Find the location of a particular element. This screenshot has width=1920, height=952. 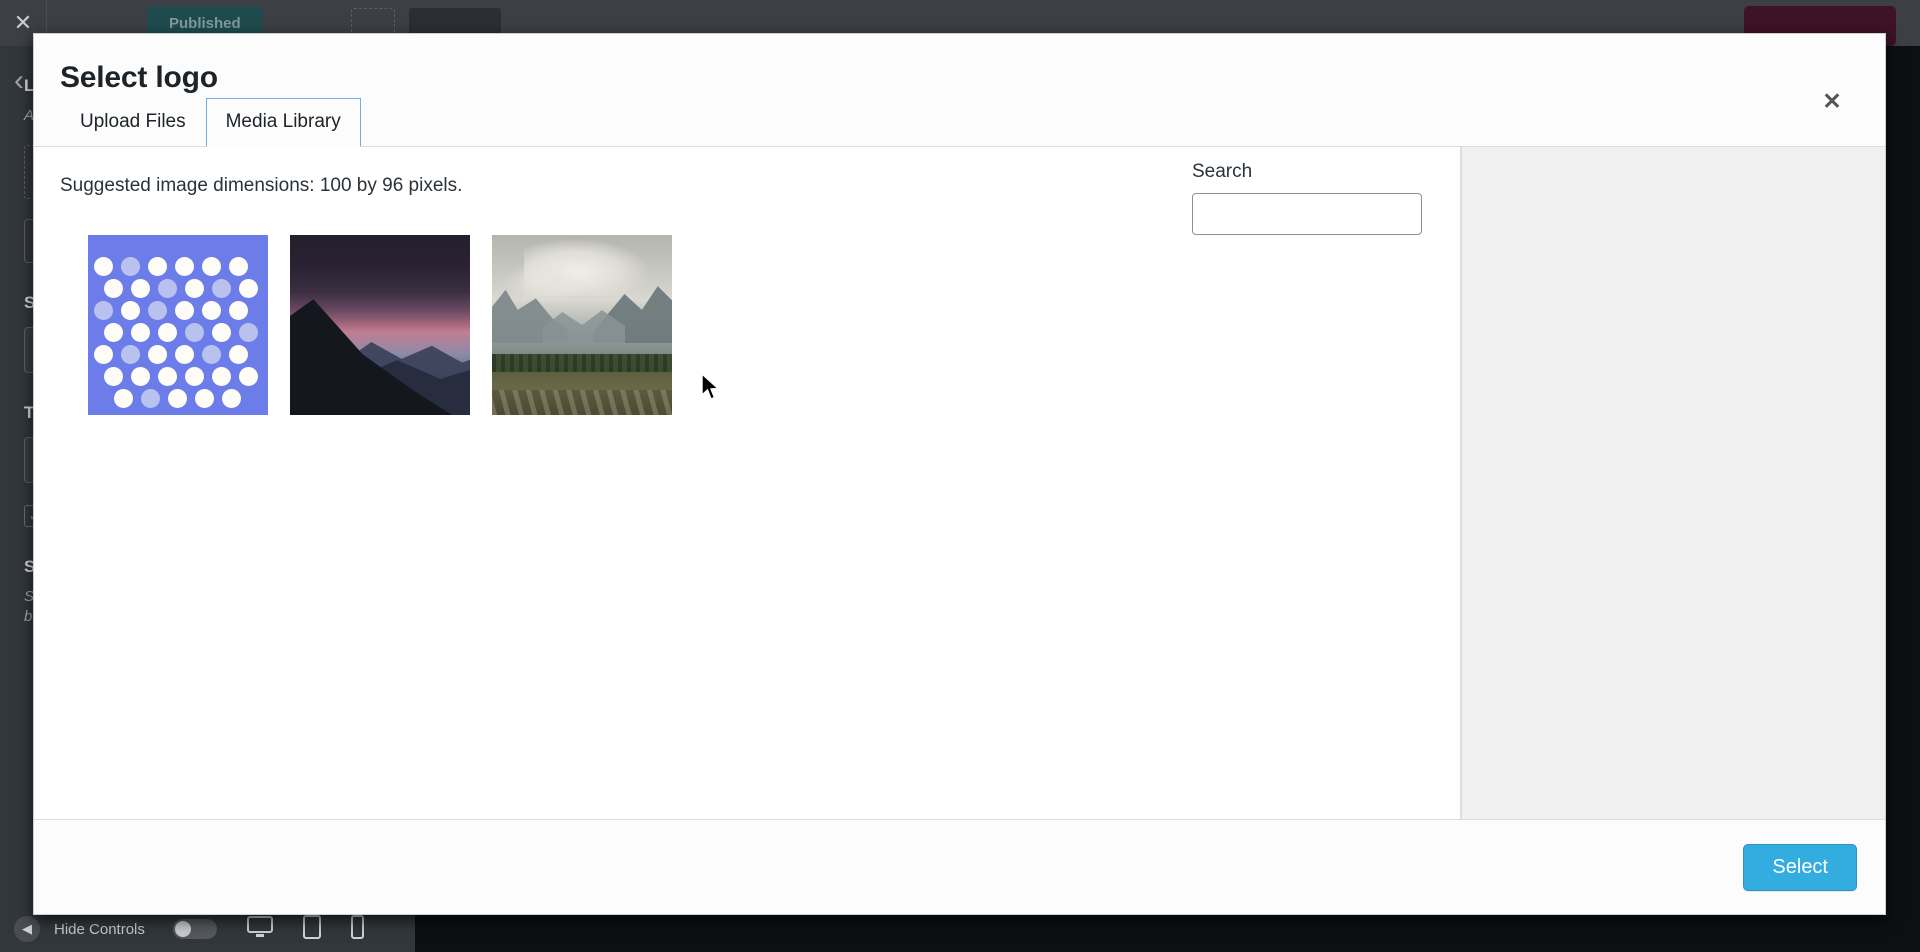

circle-back-arrow-icon: ◀ is located at coordinates (27, 929).